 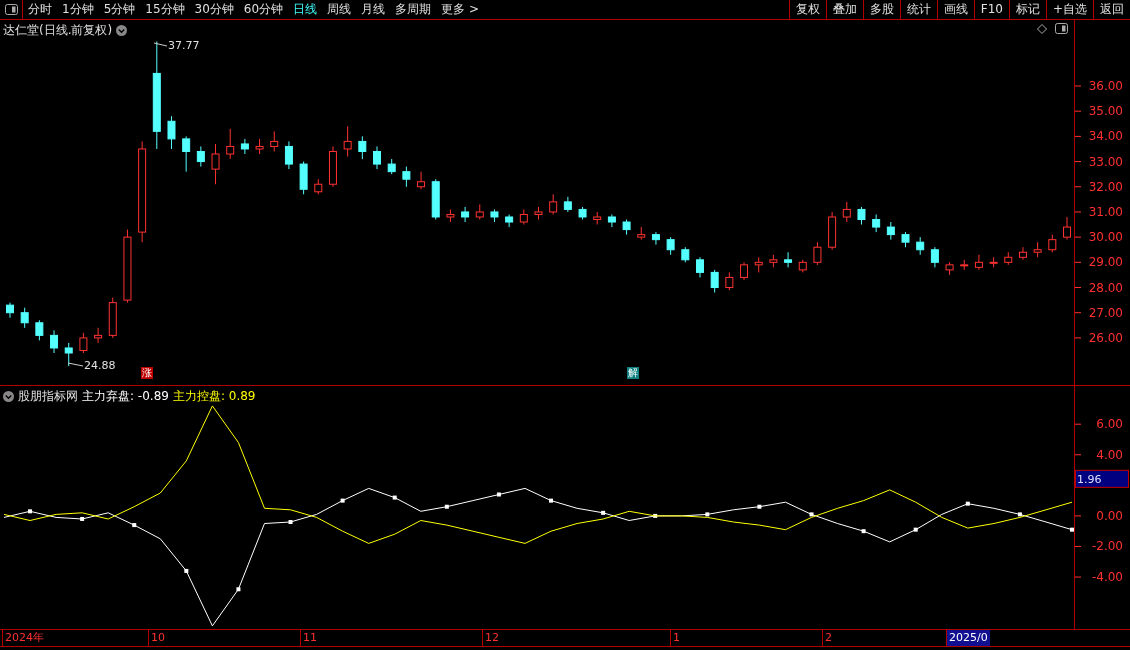 I want to click on time-axis-label: 2025/0, so click(x=968, y=638).